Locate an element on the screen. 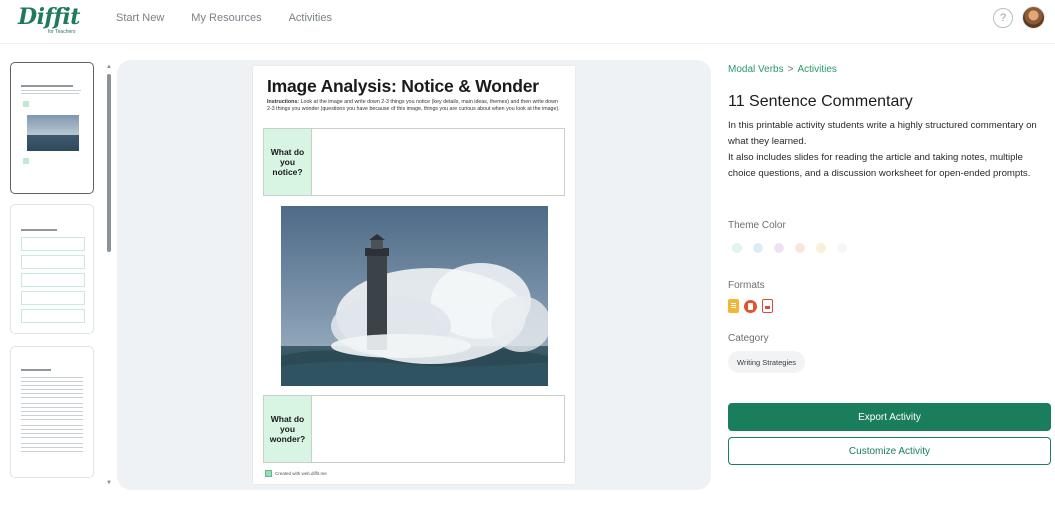 The width and height of the screenshot is (1055, 505). breadcrumb-modal-verbs: Modal Verbs is located at coordinates (756, 69).